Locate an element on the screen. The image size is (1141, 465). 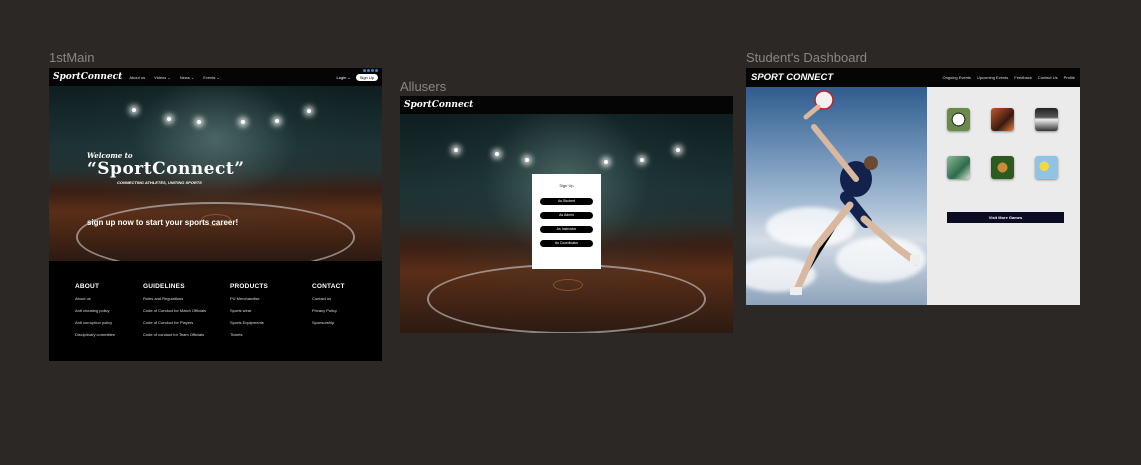
footer-heading: GUIDELINES is located at coordinates (164, 286).